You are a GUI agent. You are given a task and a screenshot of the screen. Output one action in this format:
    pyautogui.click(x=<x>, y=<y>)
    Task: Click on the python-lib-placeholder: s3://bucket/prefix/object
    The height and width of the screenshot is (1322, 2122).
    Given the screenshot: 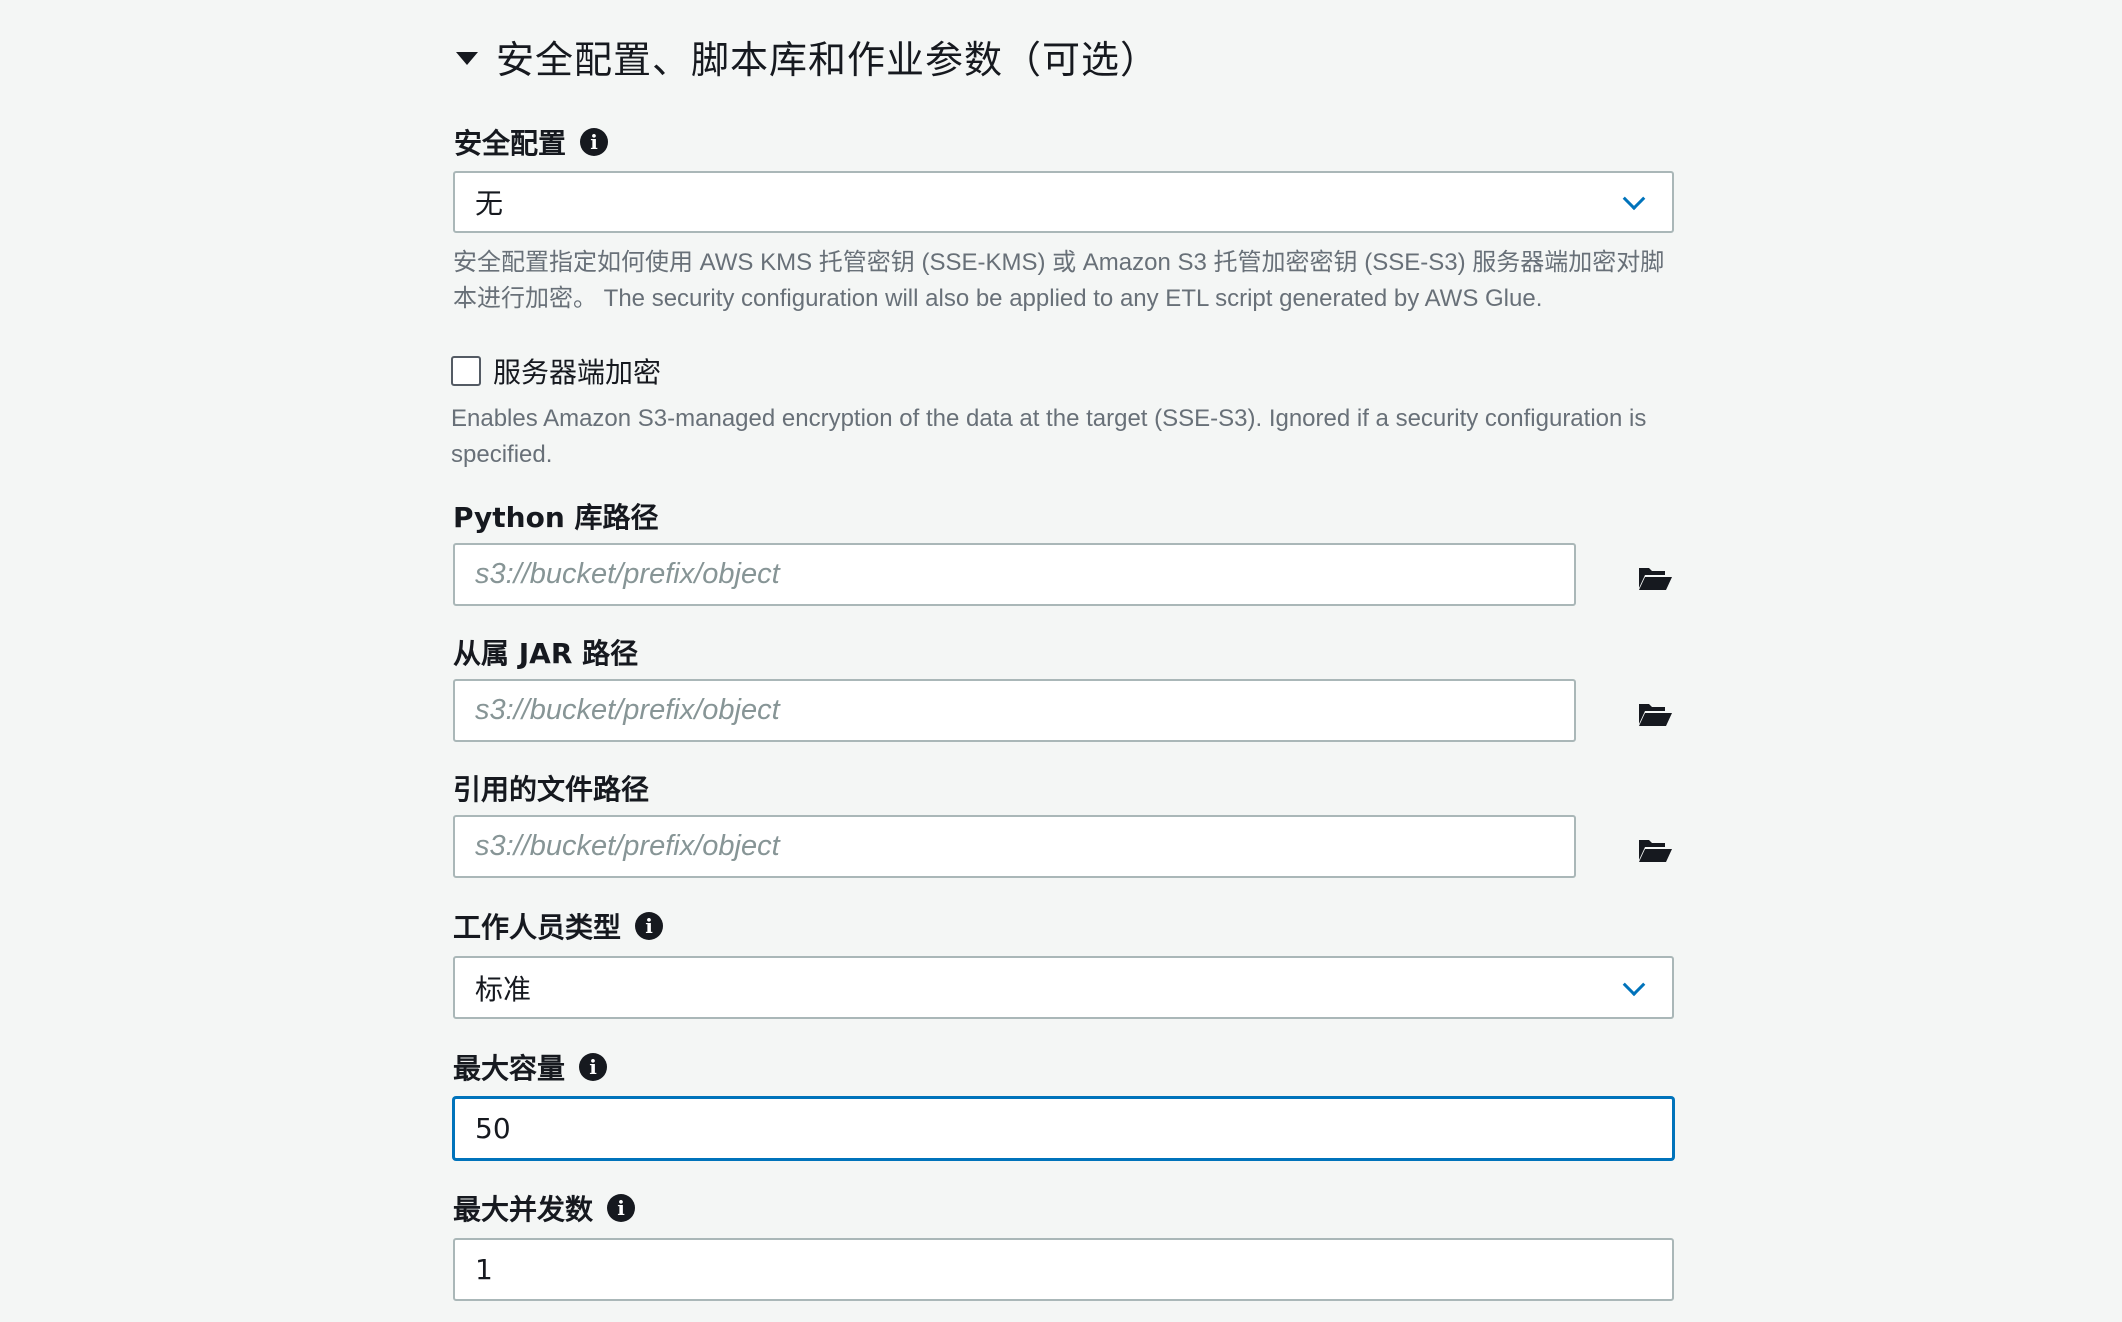 What is the action you would take?
    pyautogui.click(x=627, y=574)
    